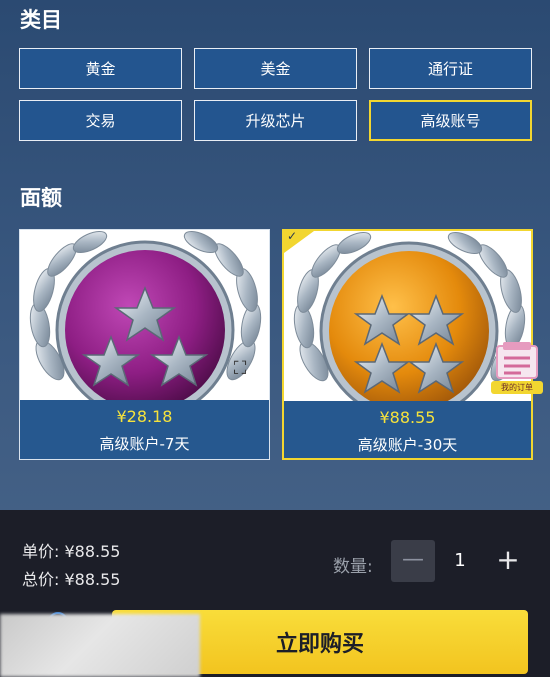 The image size is (550, 677). What do you see at coordinates (450, 68) in the screenshot?
I see `category-button-pass: 通行证` at bounding box center [450, 68].